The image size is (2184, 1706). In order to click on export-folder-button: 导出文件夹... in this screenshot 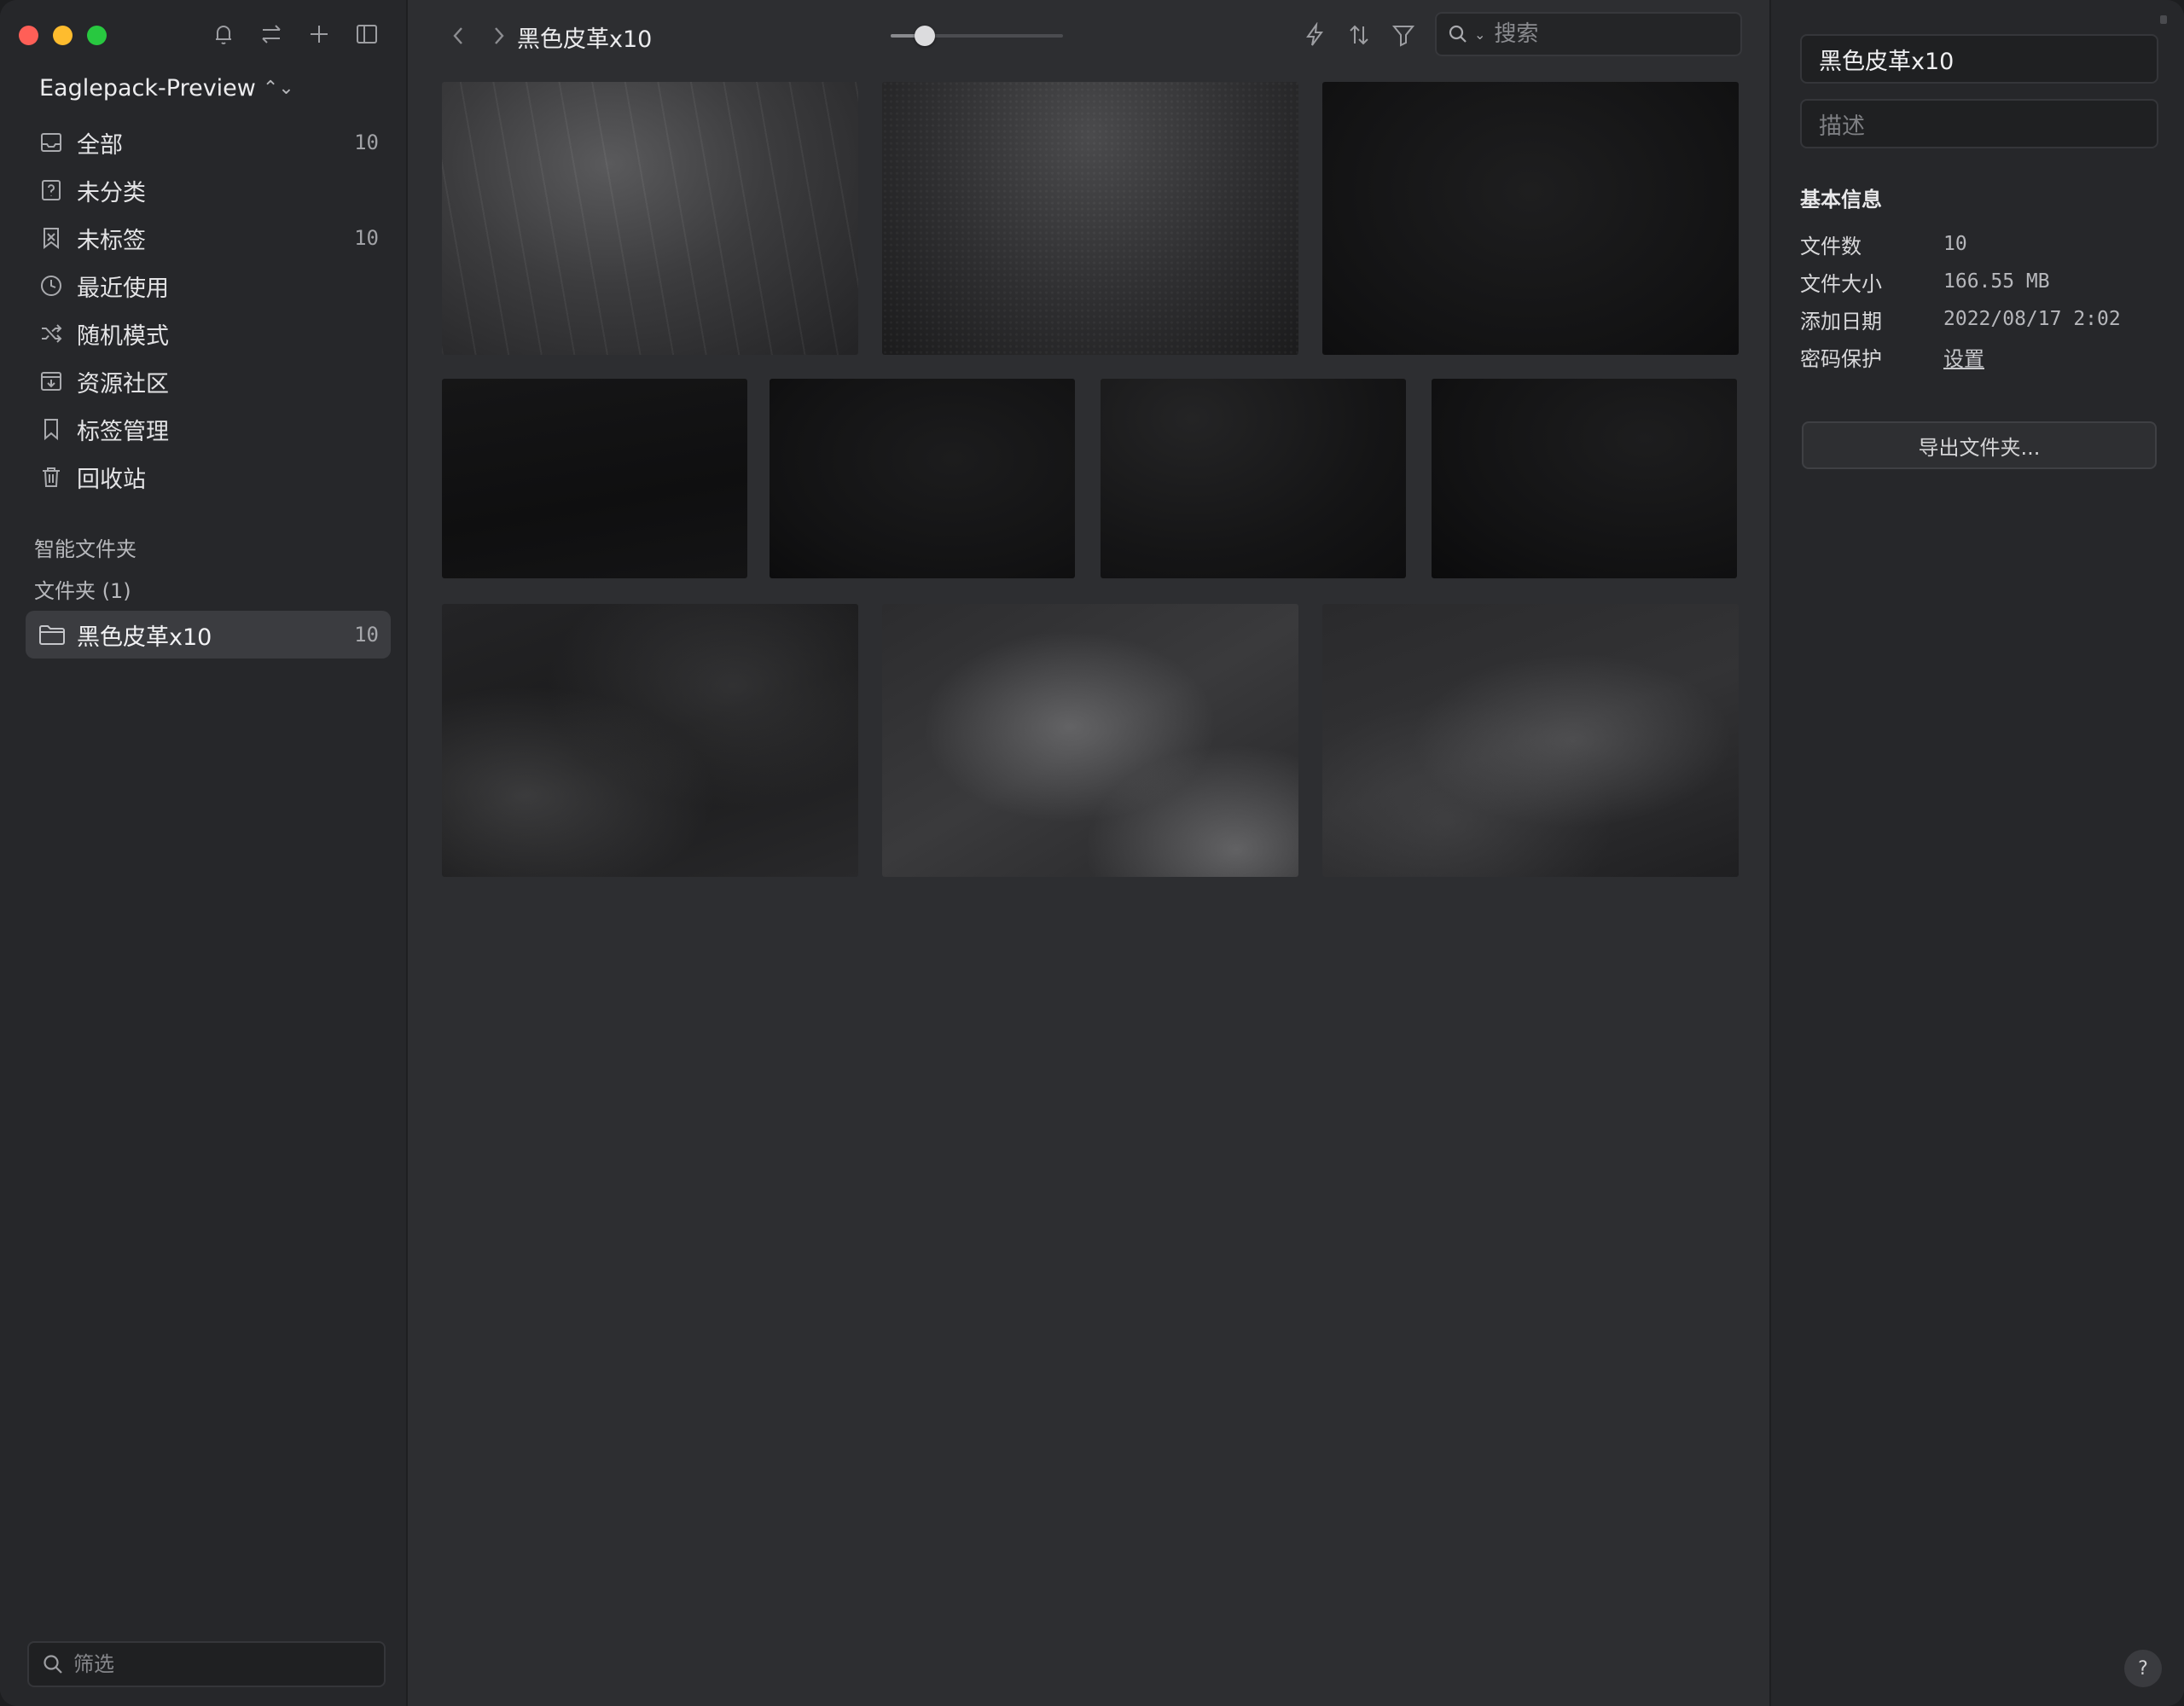, I will do `click(1980, 445)`.